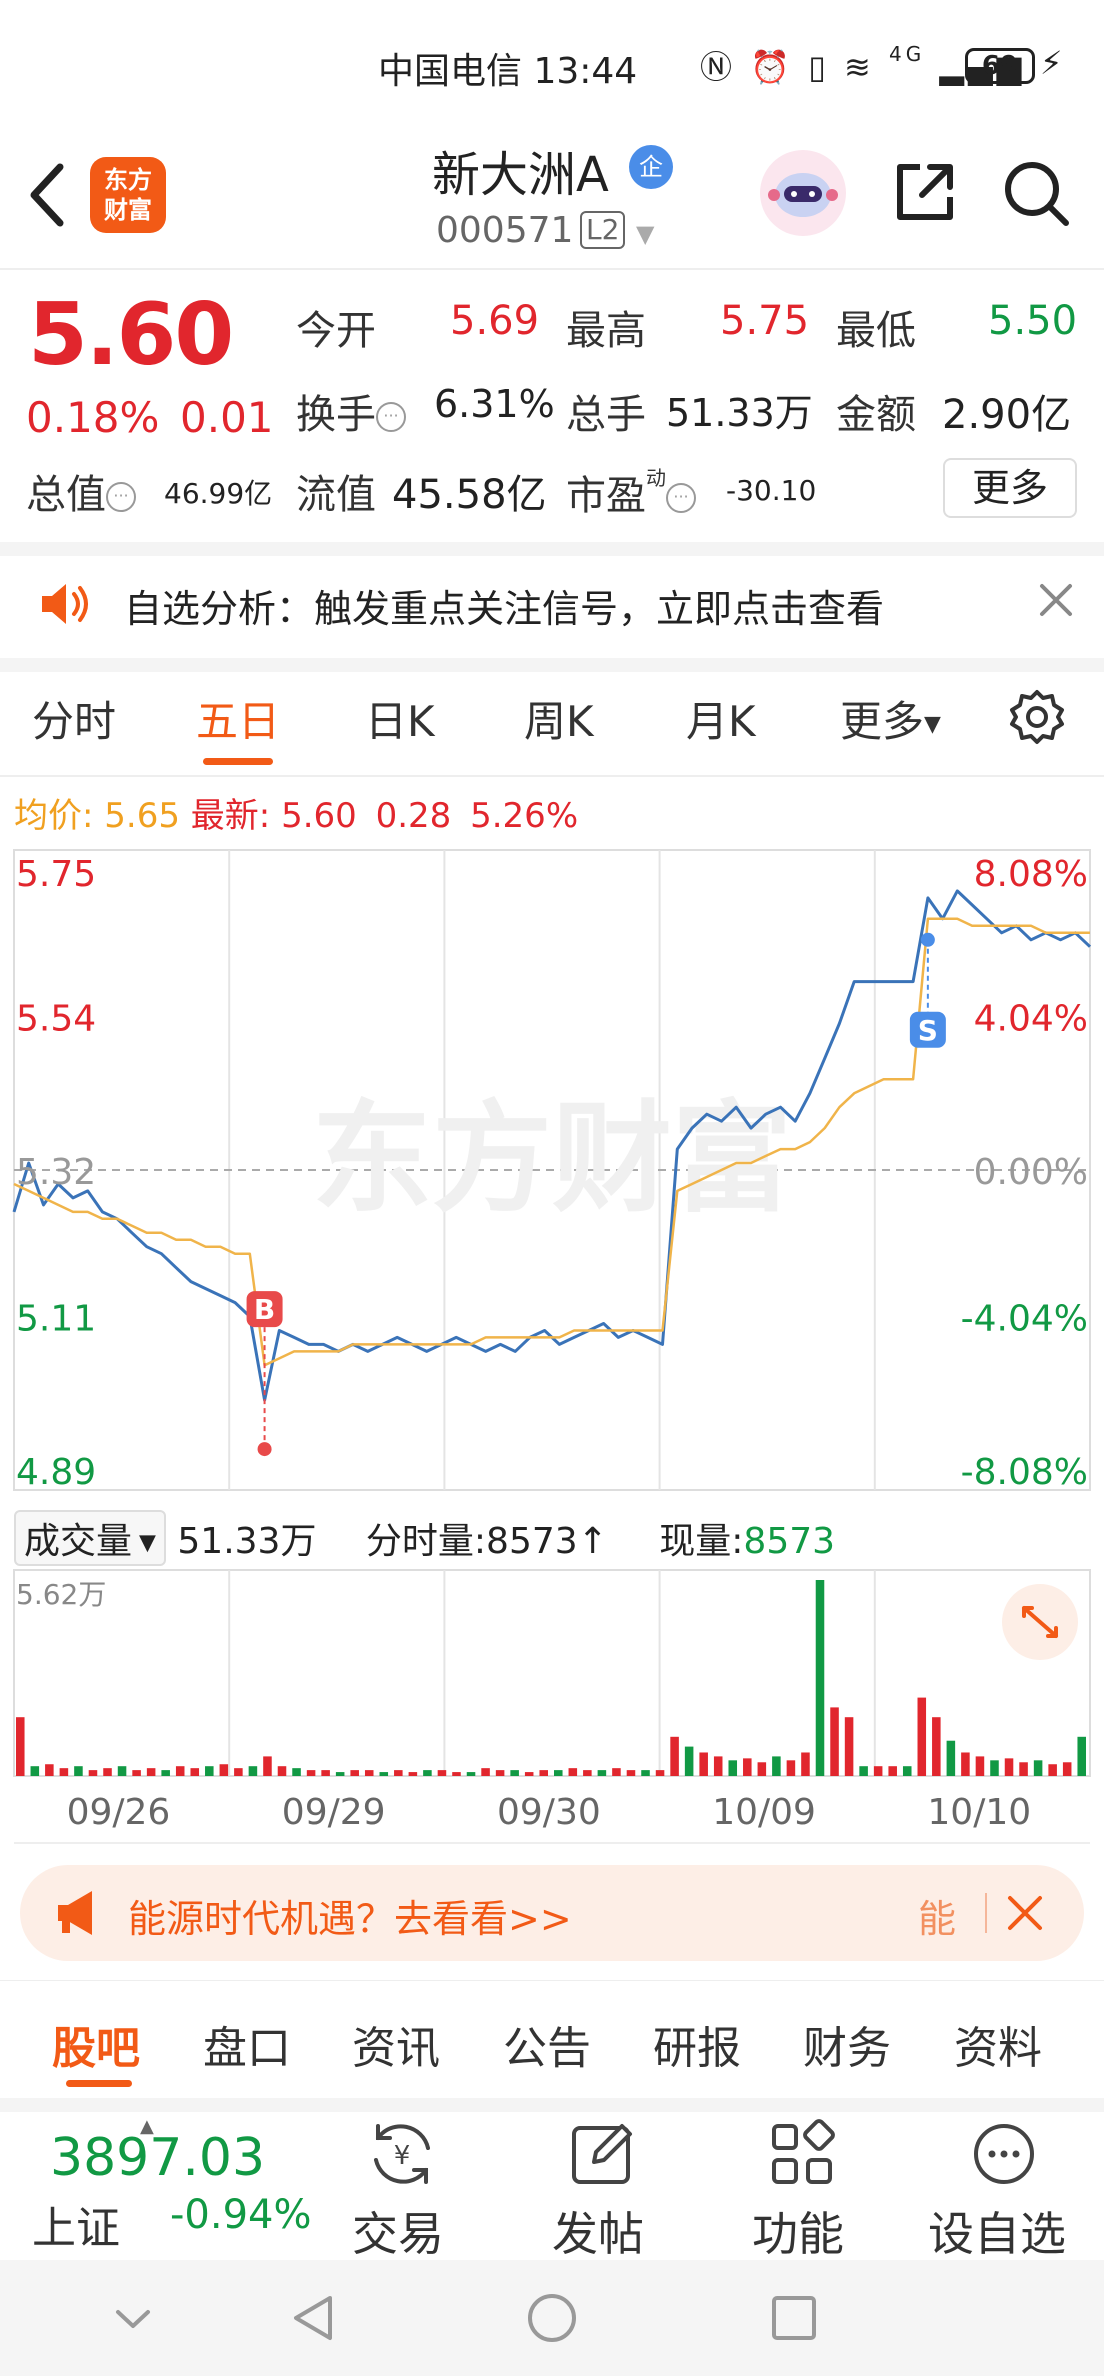  What do you see at coordinates (794, 2318) in the screenshot?
I see `nav-recents-icon` at bounding box center [794, 2318].